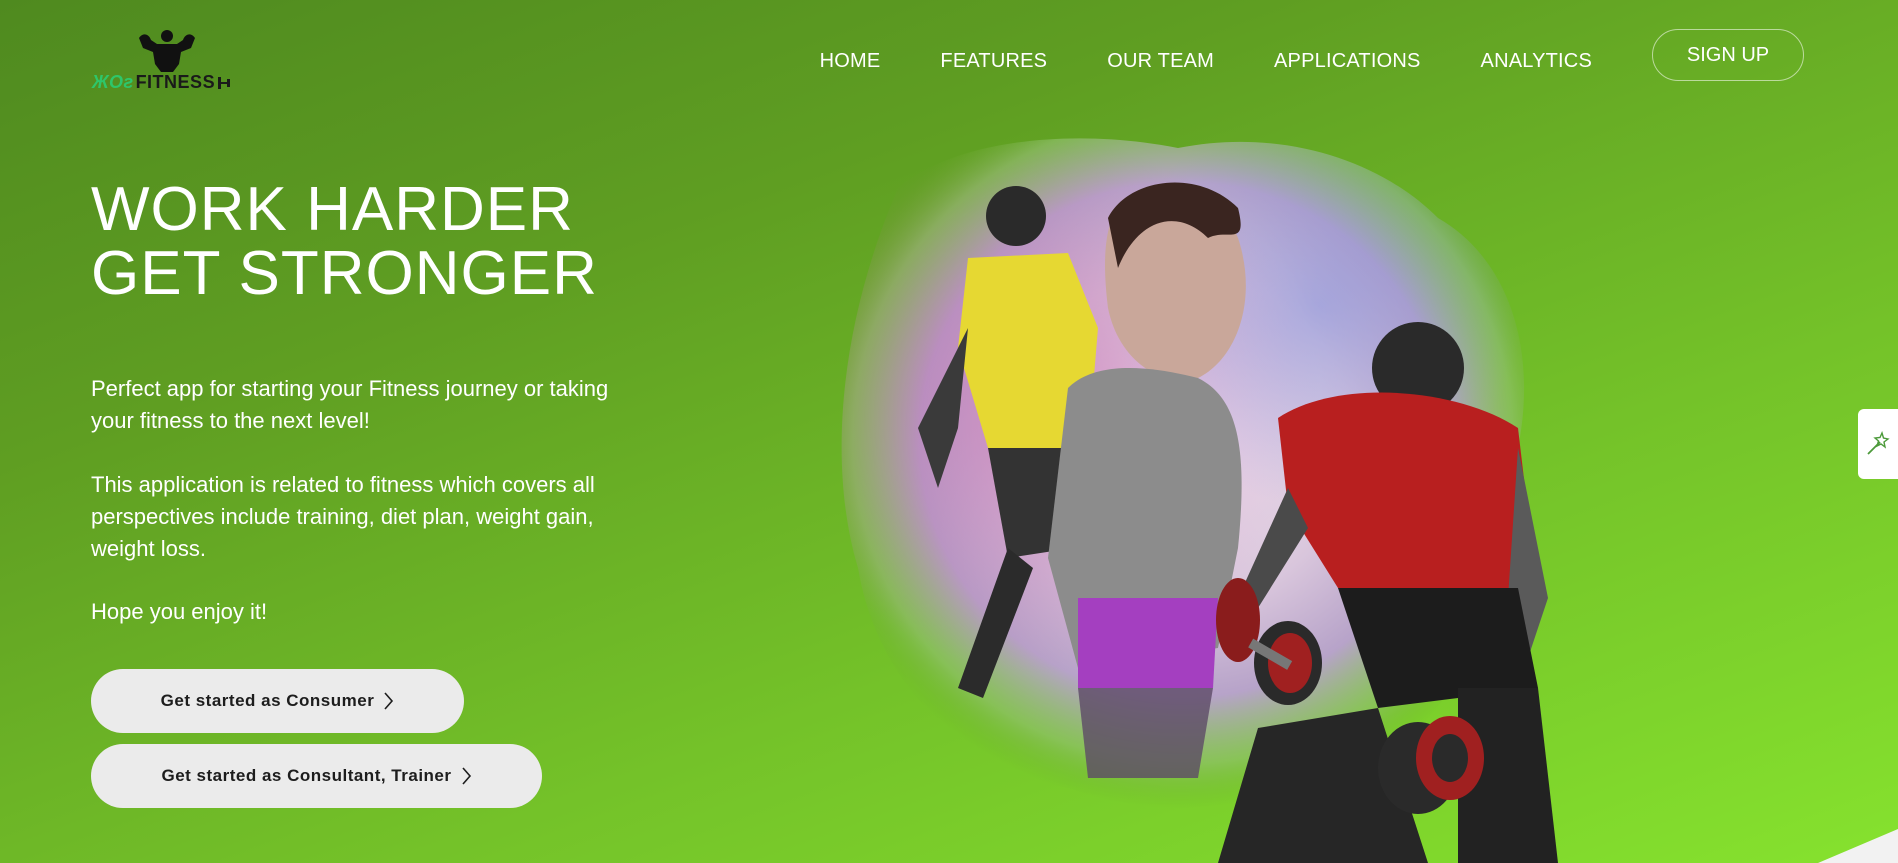  I want to click on nav-home: HOME, so click(850, 61).